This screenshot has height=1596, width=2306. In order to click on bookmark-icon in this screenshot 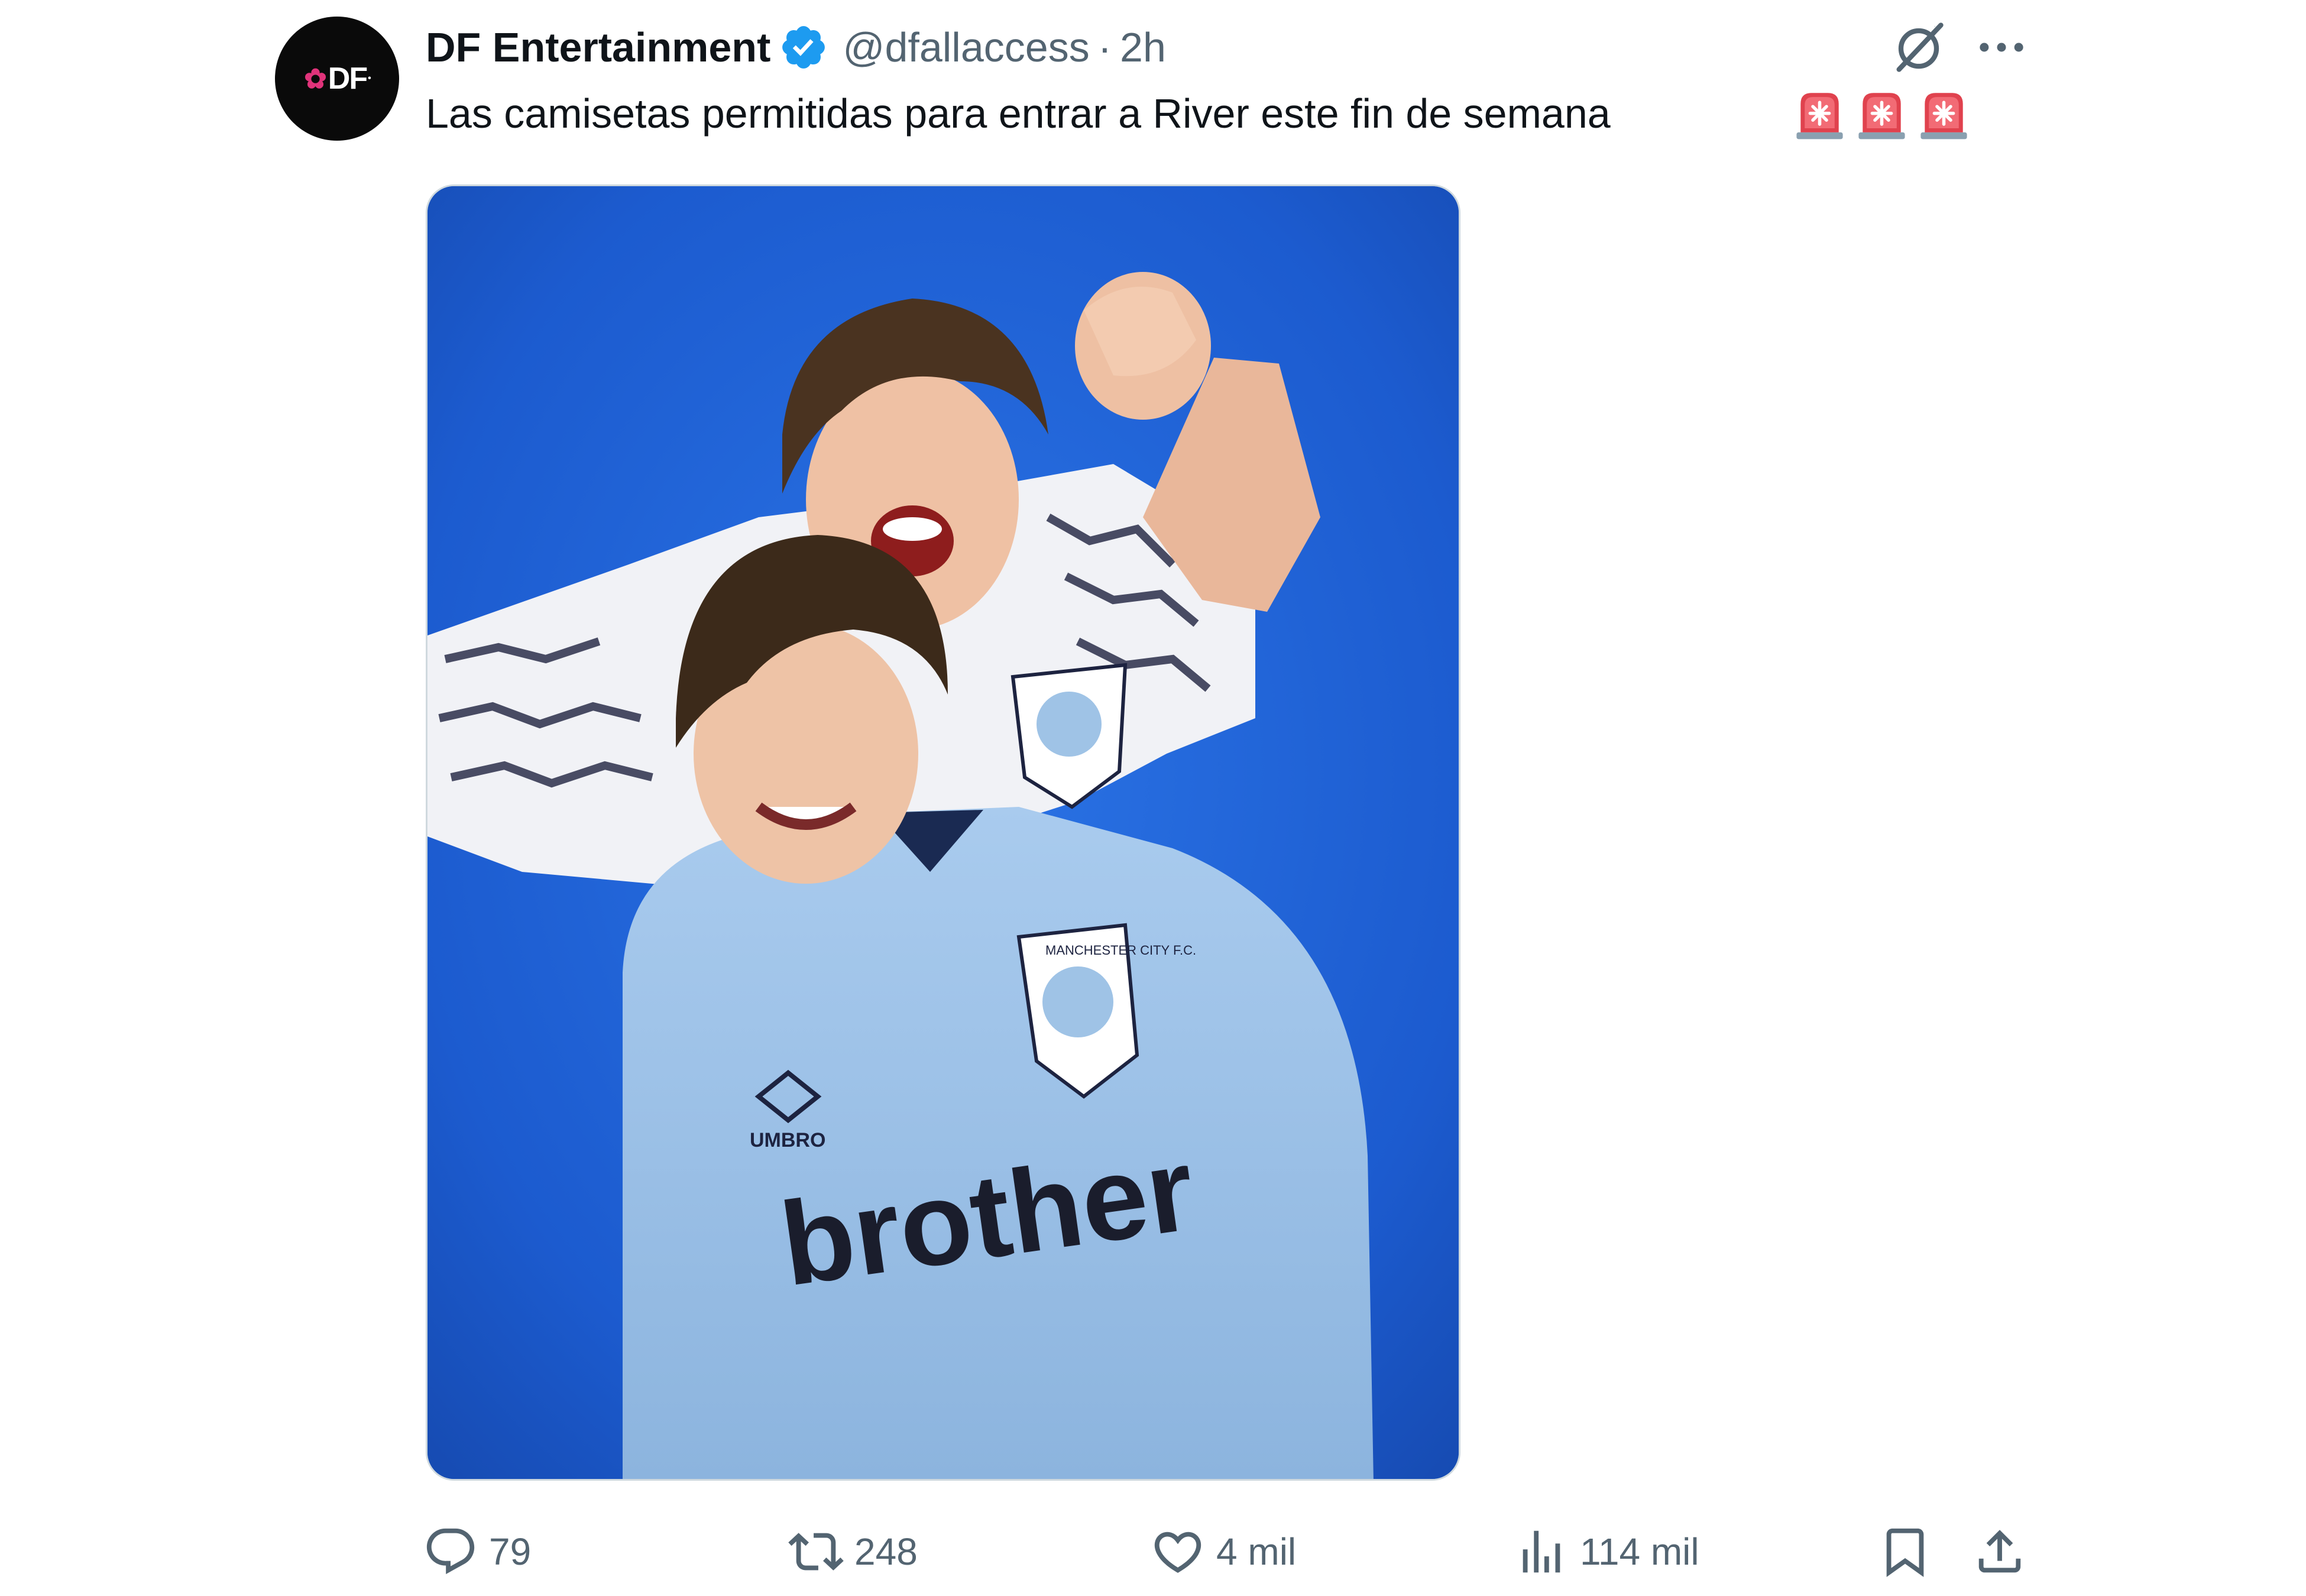, I will do `click(1905, 1552)`.